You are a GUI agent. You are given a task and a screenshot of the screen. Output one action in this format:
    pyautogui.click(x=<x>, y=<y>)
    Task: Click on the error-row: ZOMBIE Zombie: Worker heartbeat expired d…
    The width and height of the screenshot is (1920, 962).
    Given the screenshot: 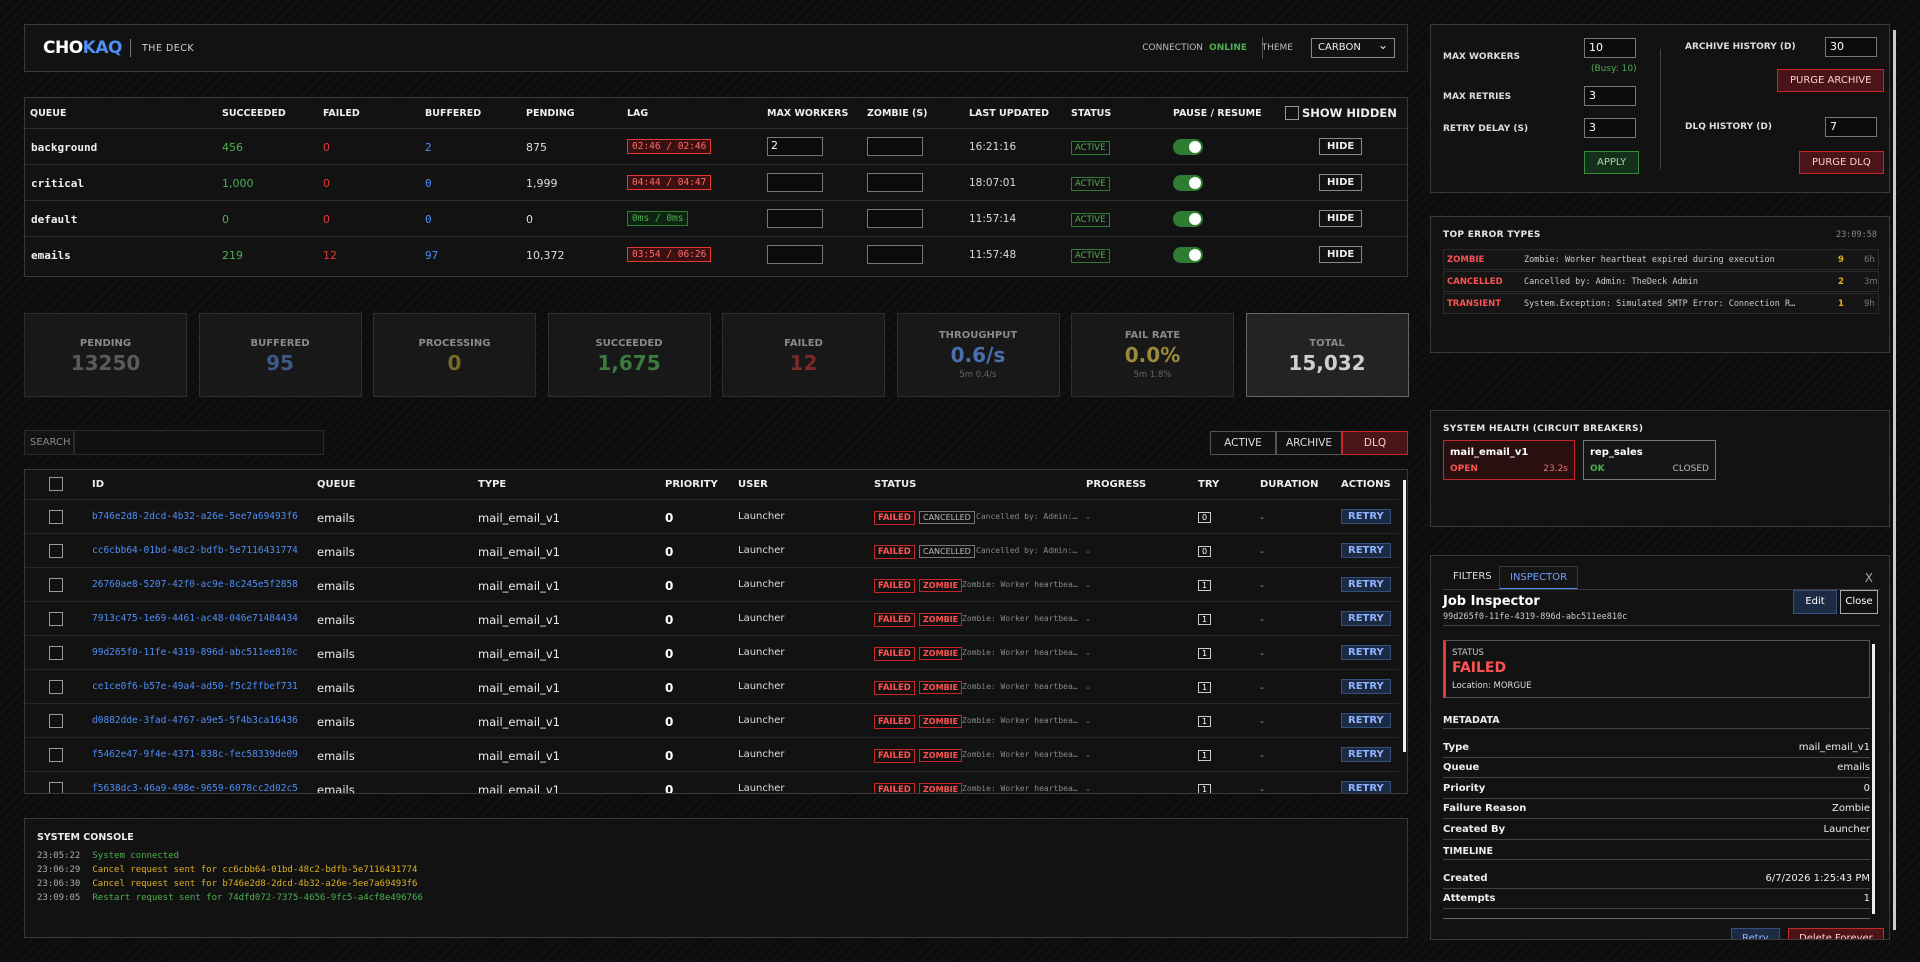 What is the action you would take?
    pyautogui.click(x=1661, y=259)
    